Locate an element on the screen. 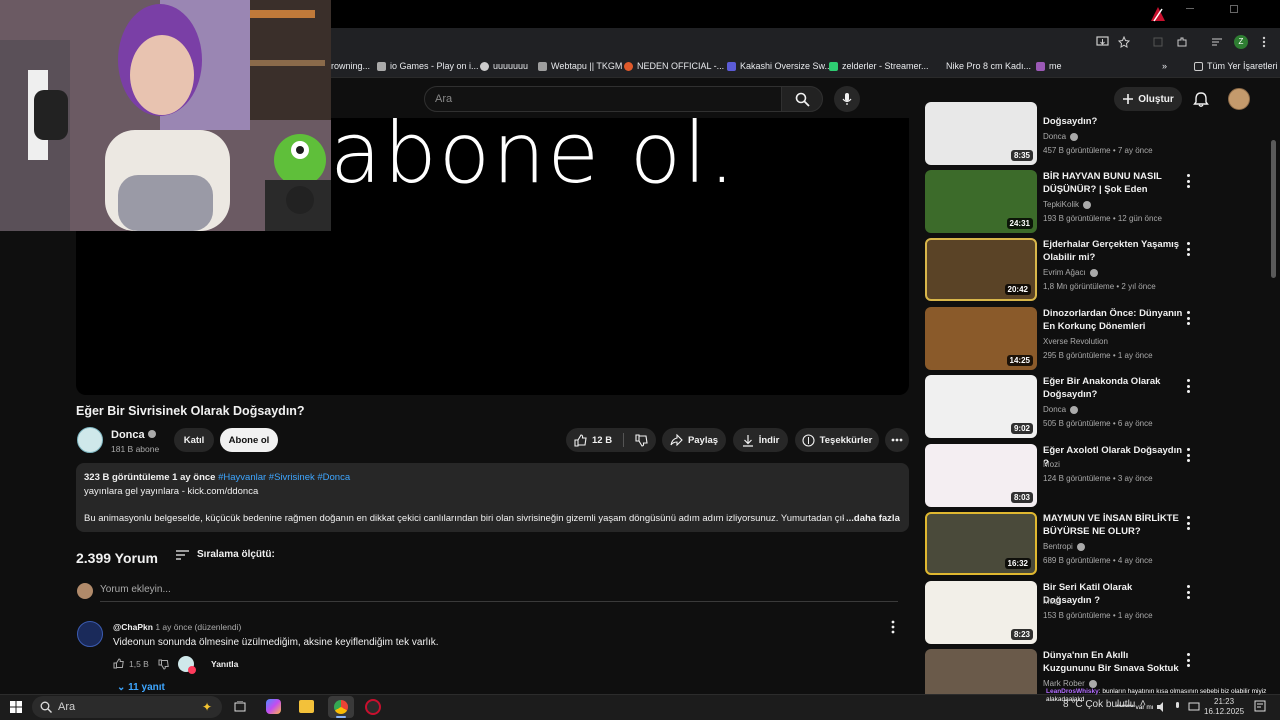  browser-menu-icon is located at coordinates (1264, 42).